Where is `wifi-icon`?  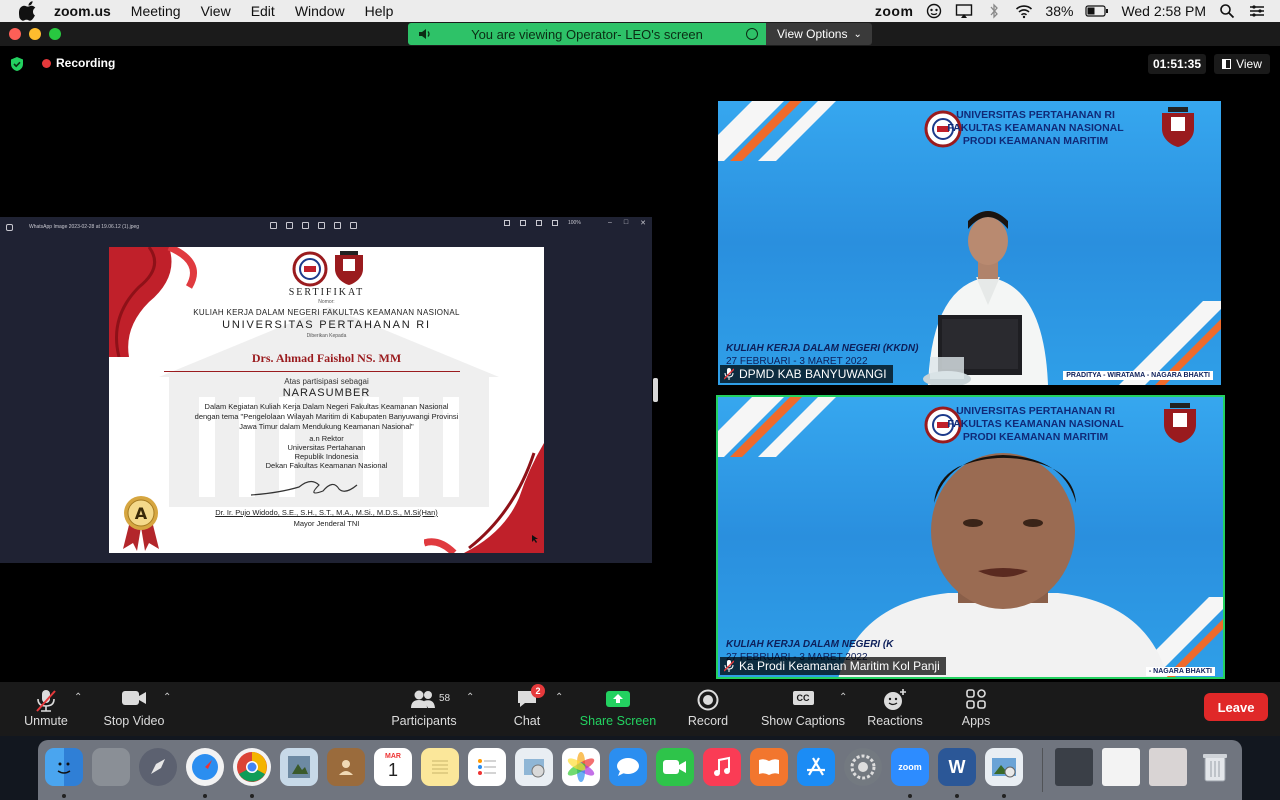 wifi-icon is located at coordinates (1024, 11).